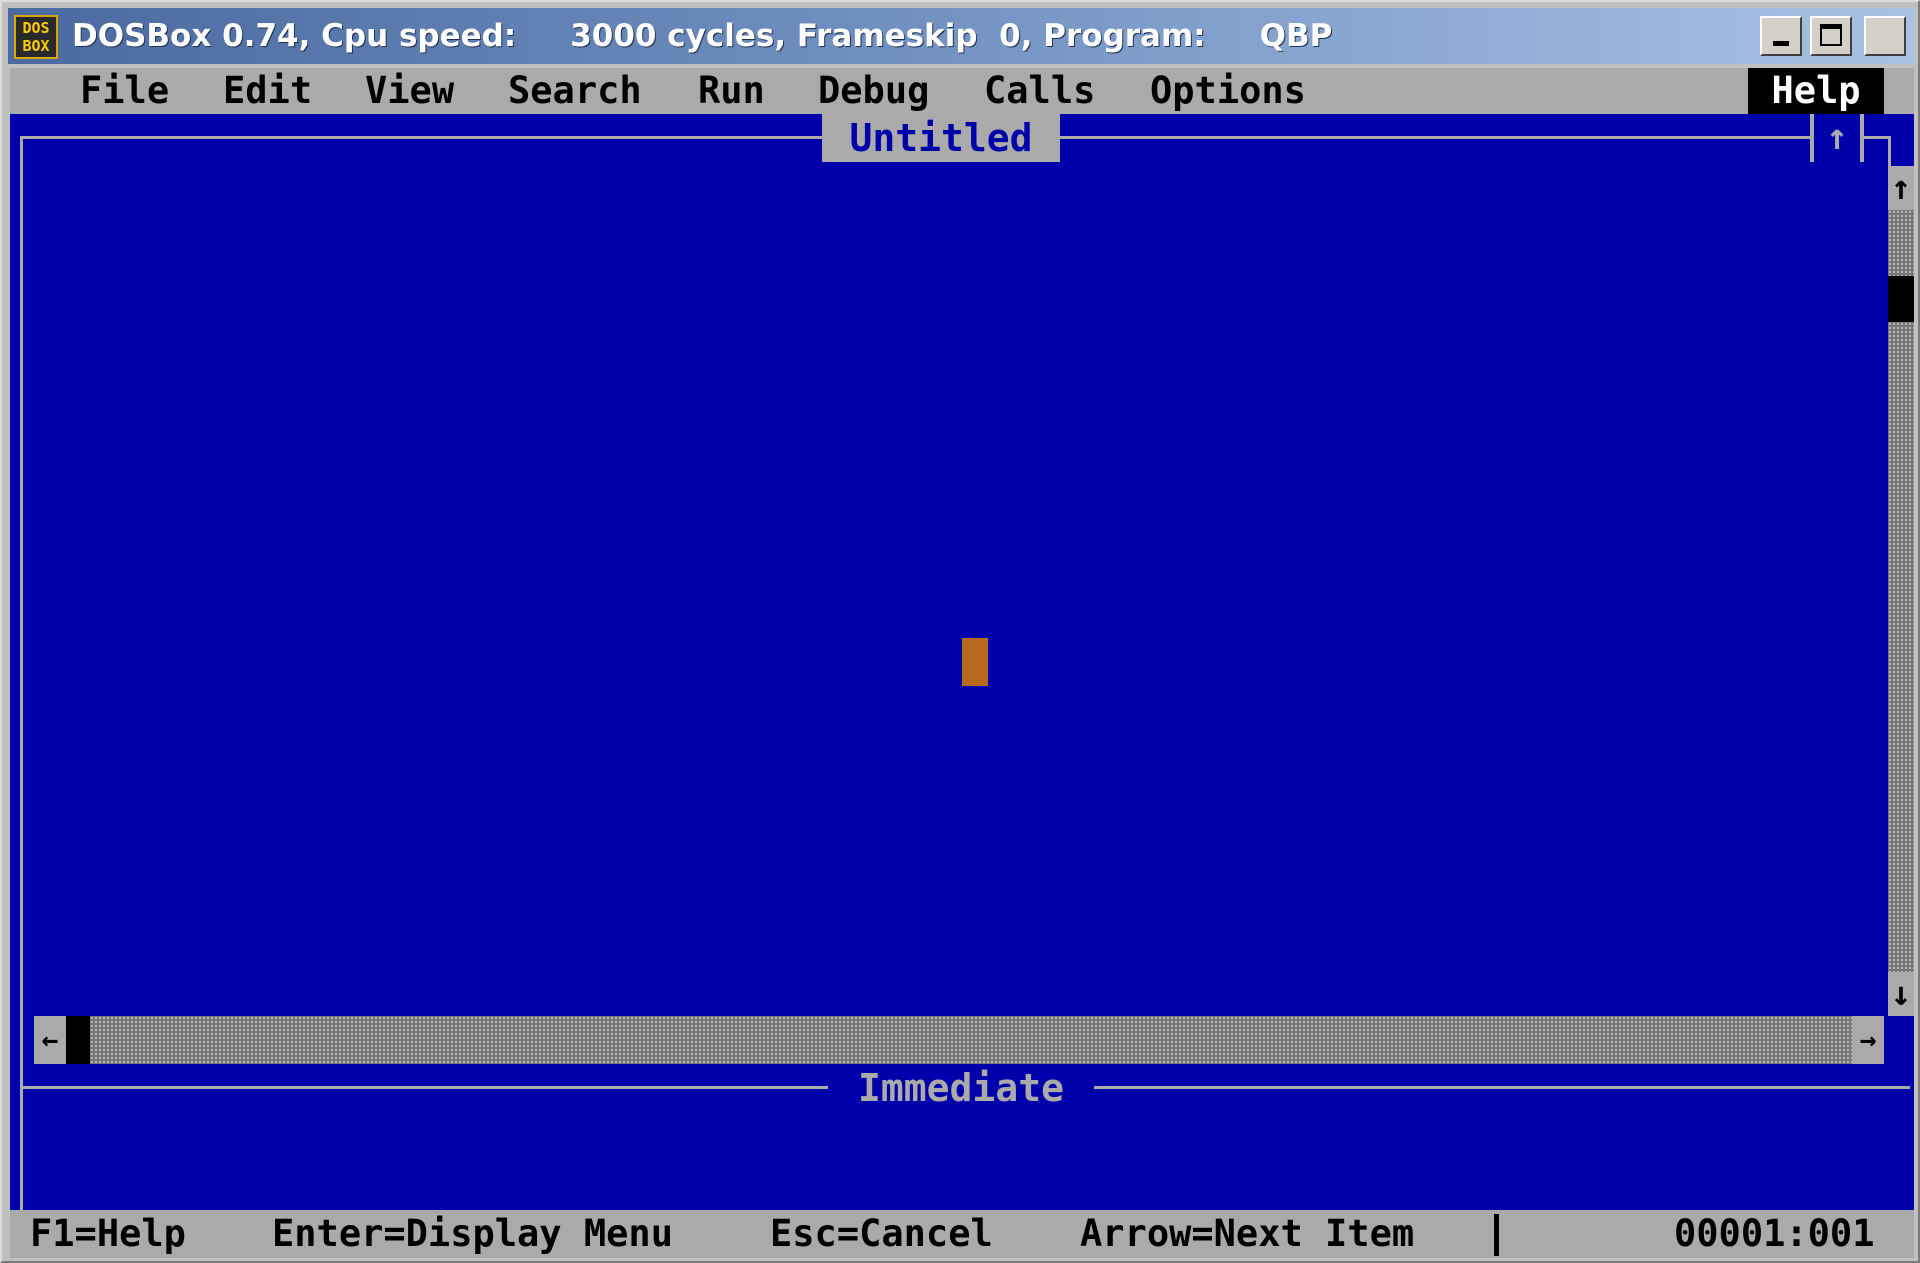 The image size is (1920, 1263). What do you see at coordinates (1228, 91) in the screenshot?
I see `menu-options: Options` at bounding box center [1228, 91].